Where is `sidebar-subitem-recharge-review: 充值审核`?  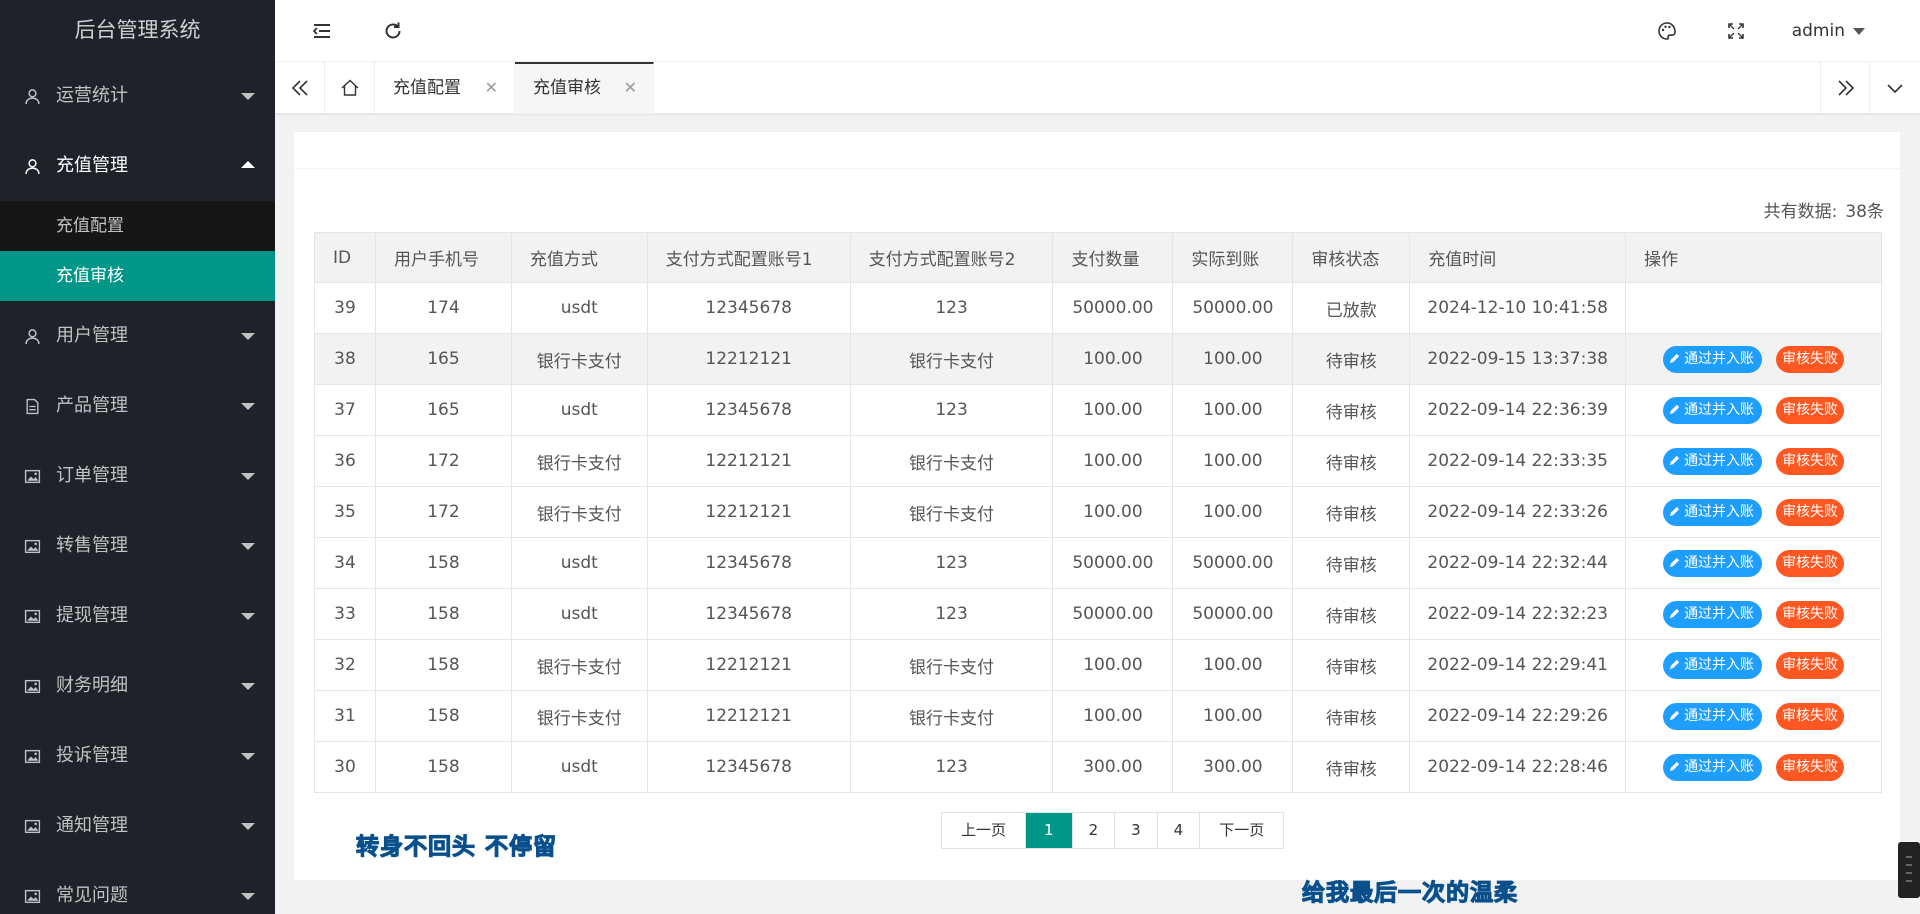
sidebar-subitem-recharge-review: 充值审核 is located at coordinates (137, 276).